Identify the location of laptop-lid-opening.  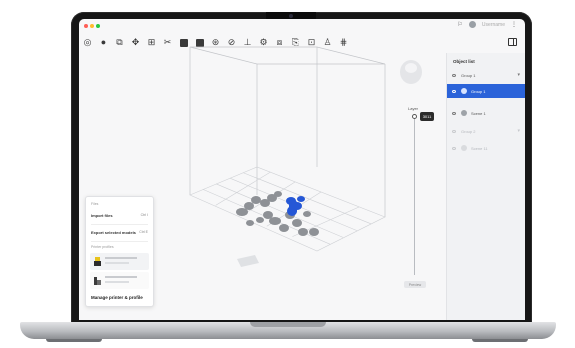
(288, 324).